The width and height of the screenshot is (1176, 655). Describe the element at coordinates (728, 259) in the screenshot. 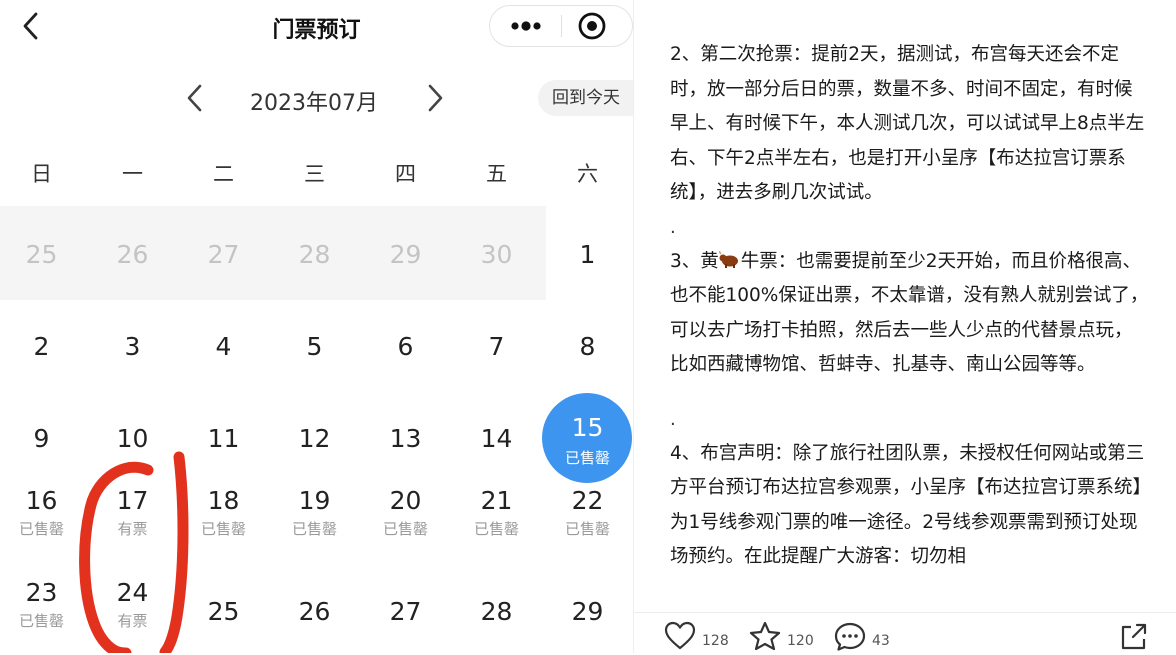

I see `bull-emoji-icon` at that location.